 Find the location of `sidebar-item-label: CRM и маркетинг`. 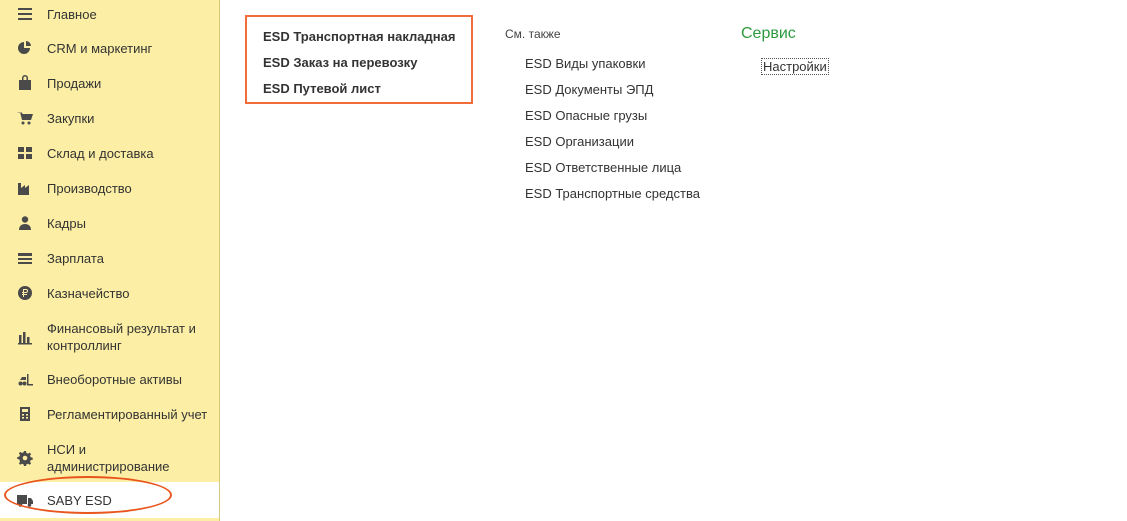

sidebar-item-label: CRM и маркетинг is located at coordinates (100, 48).